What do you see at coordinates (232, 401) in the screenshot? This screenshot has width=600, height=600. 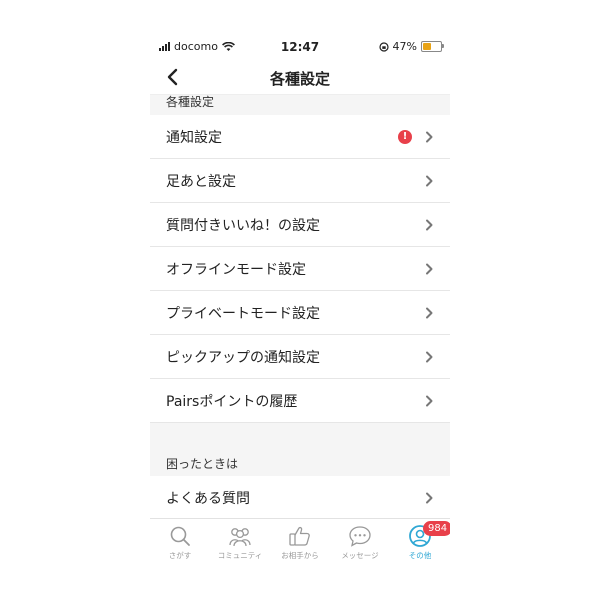 I see `list-item-label: Pairsポイントの履歴` at bounding box center [232, 401].